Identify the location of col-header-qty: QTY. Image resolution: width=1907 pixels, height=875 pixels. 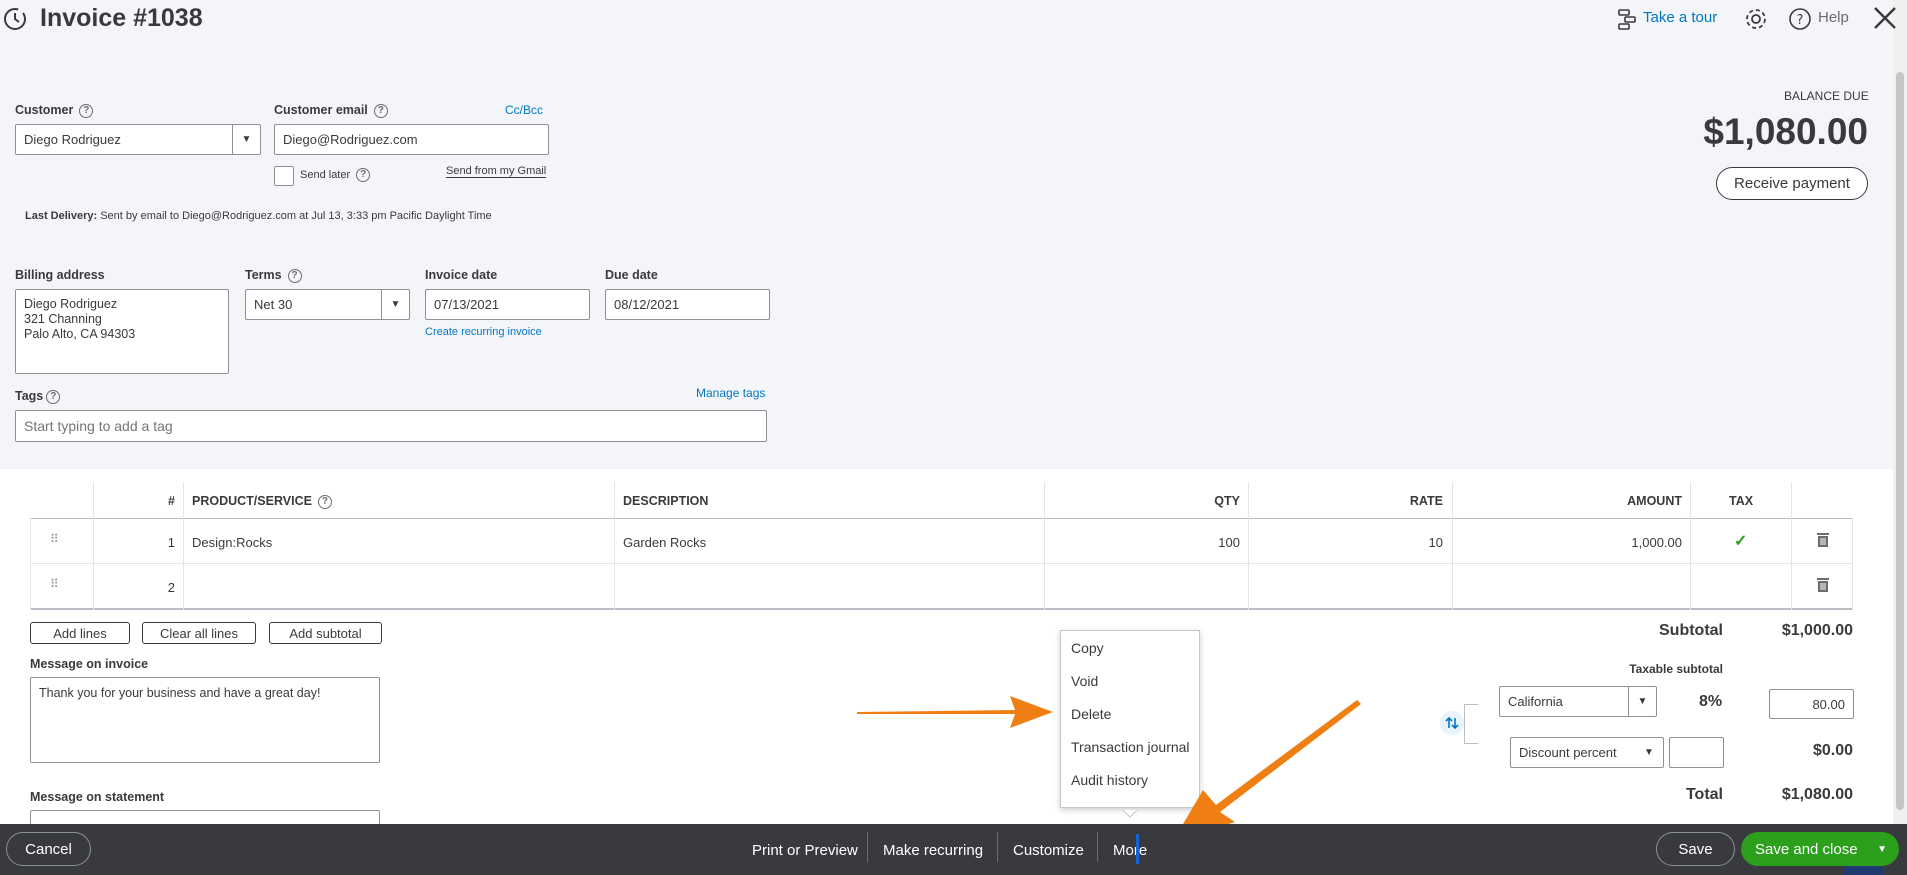
(1227, 501).